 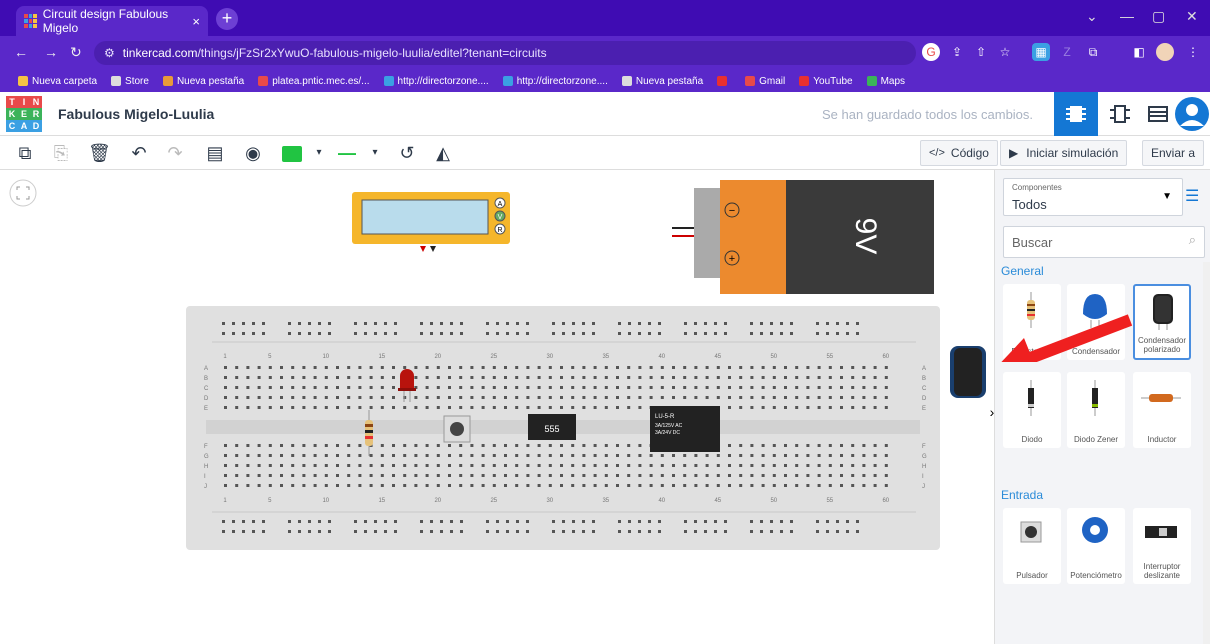 I want to click on rotate-icon: ↺, so click(x=407, y=153).